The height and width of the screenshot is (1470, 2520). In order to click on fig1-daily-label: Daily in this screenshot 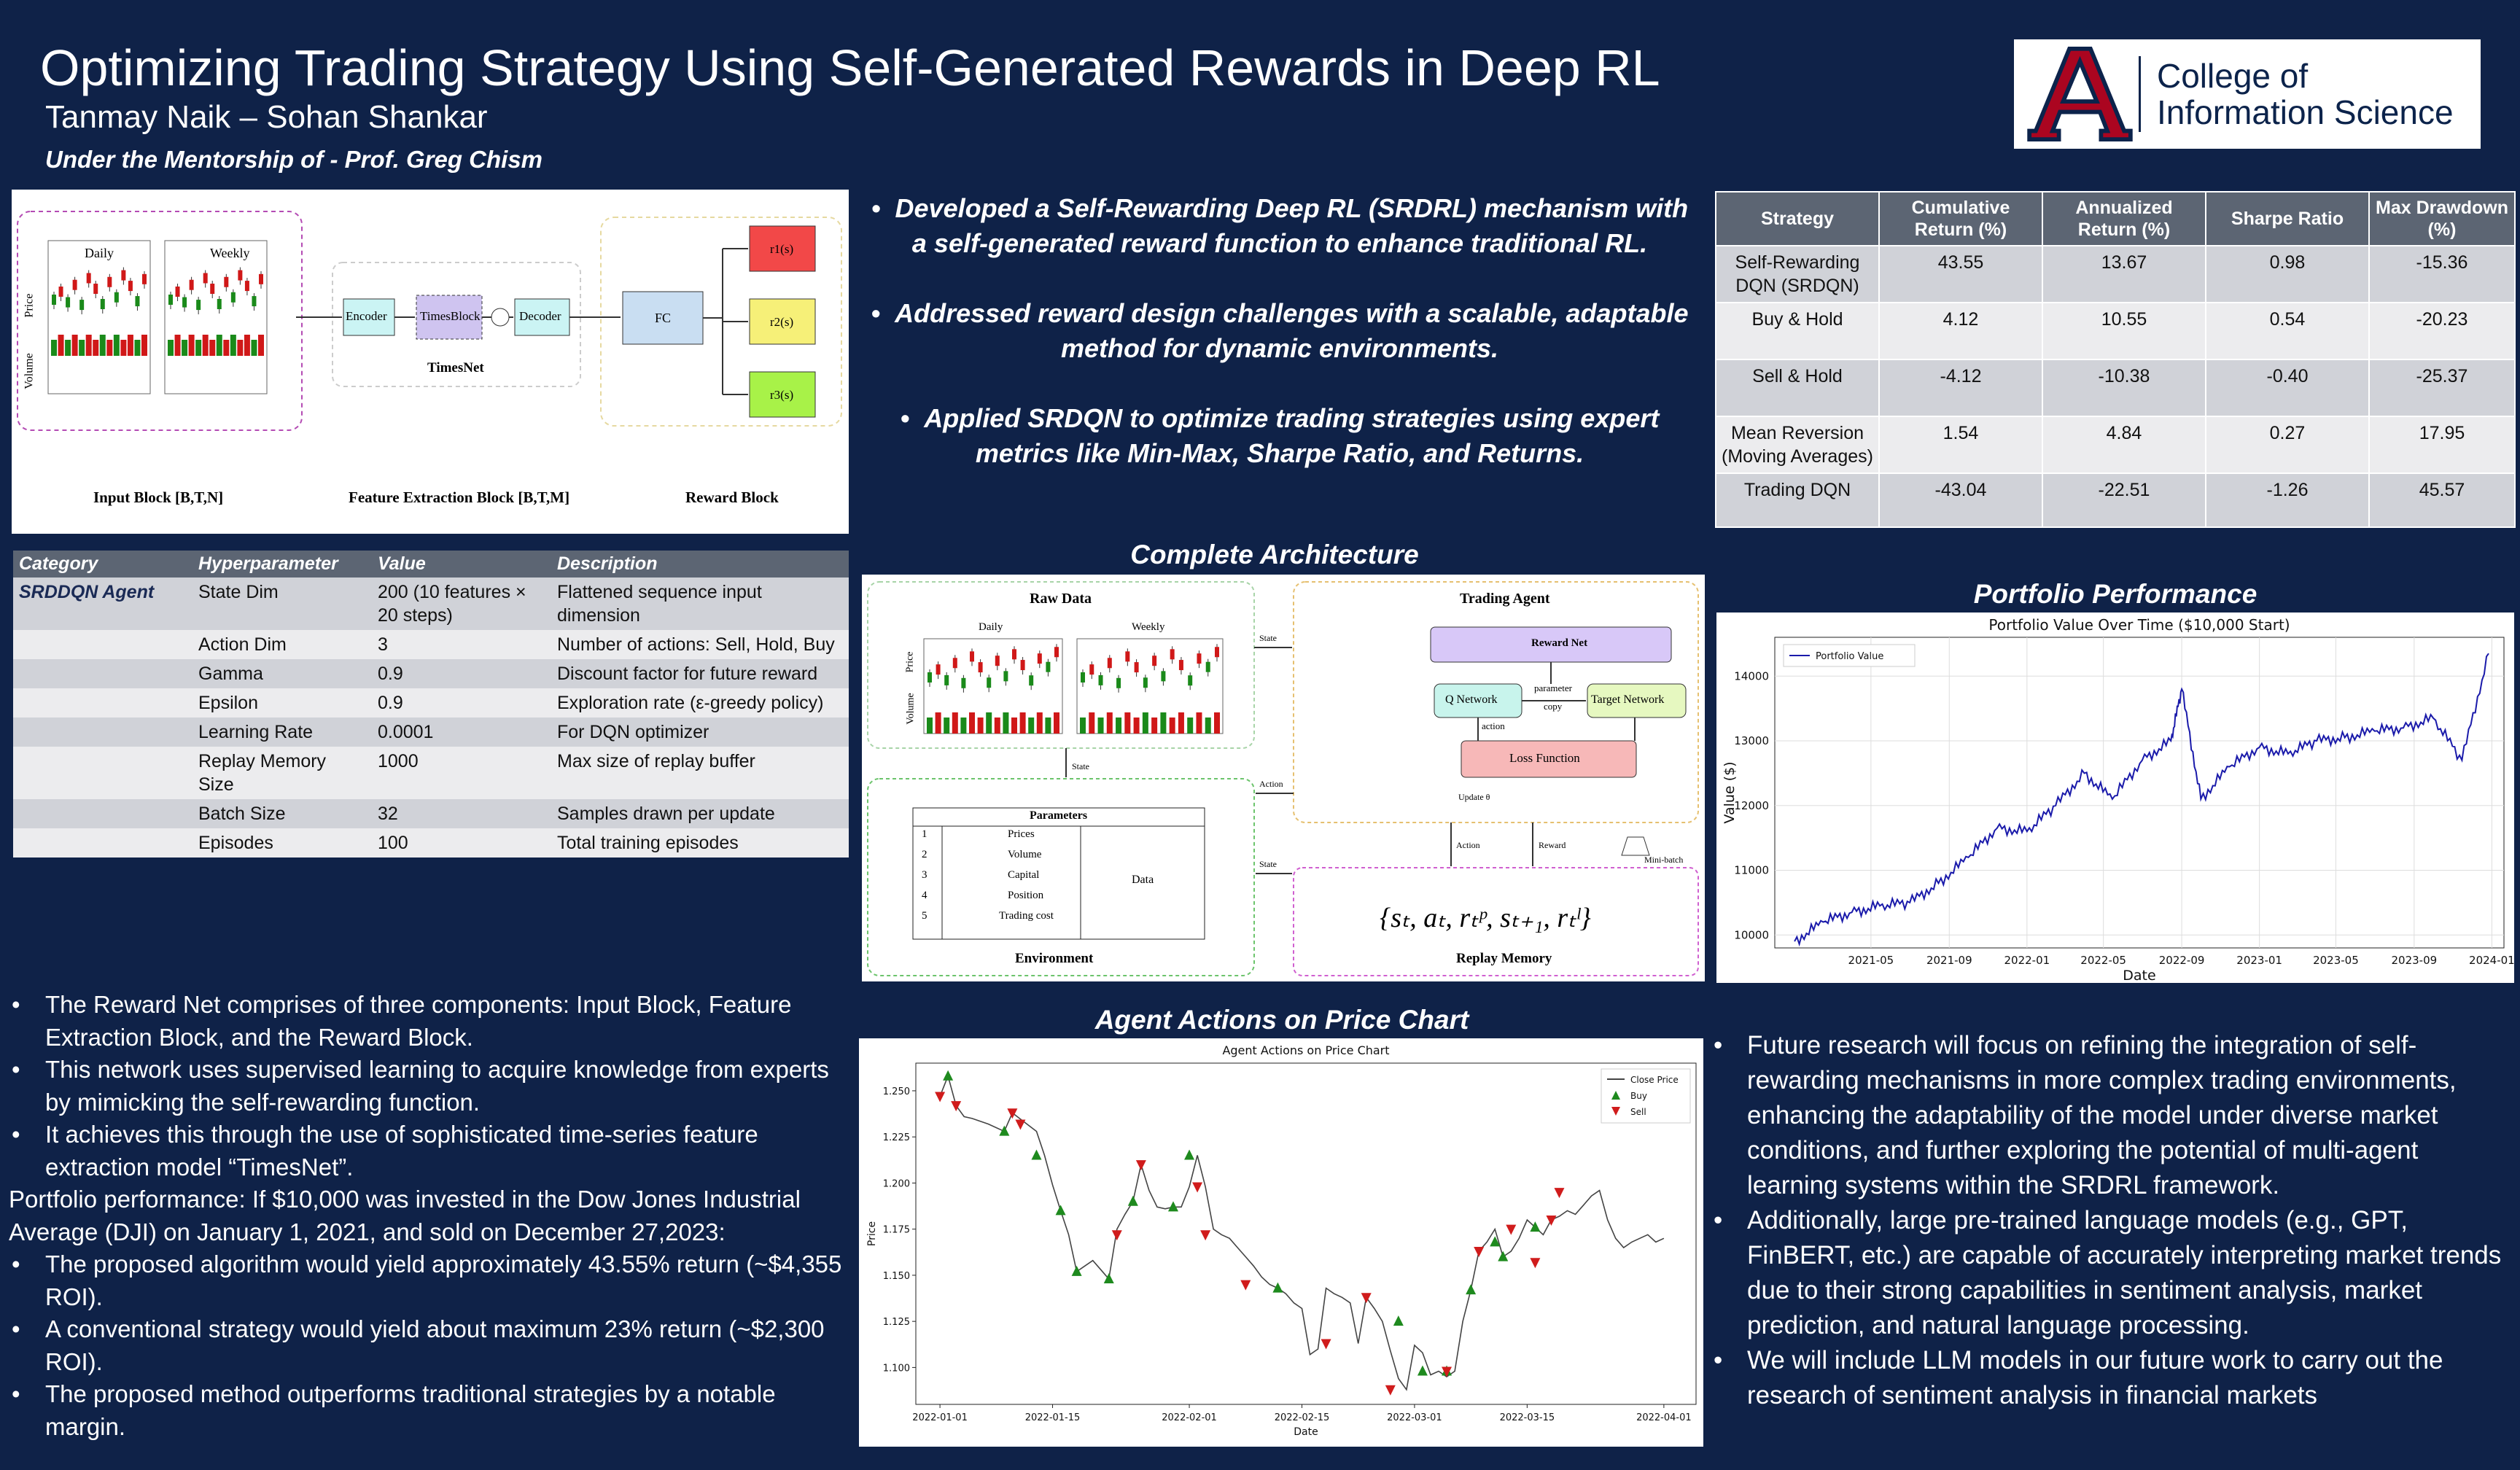, I will do `click(99, 253)`.